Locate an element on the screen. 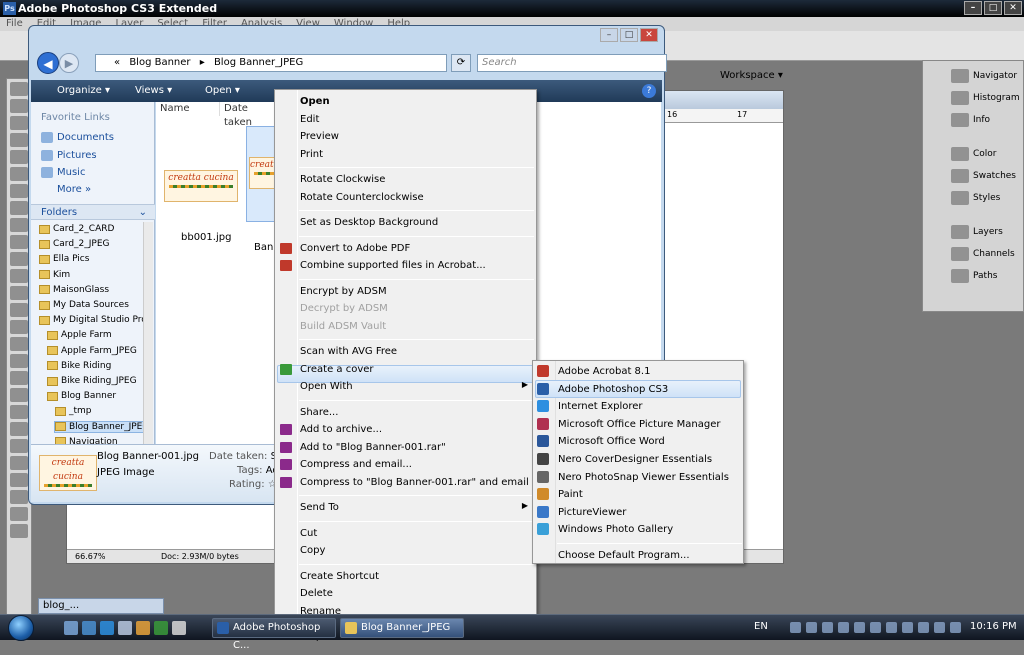 The image size is (1024, 655). file-label-bb001: bb001.jpg is located at coordinates (206, 237).